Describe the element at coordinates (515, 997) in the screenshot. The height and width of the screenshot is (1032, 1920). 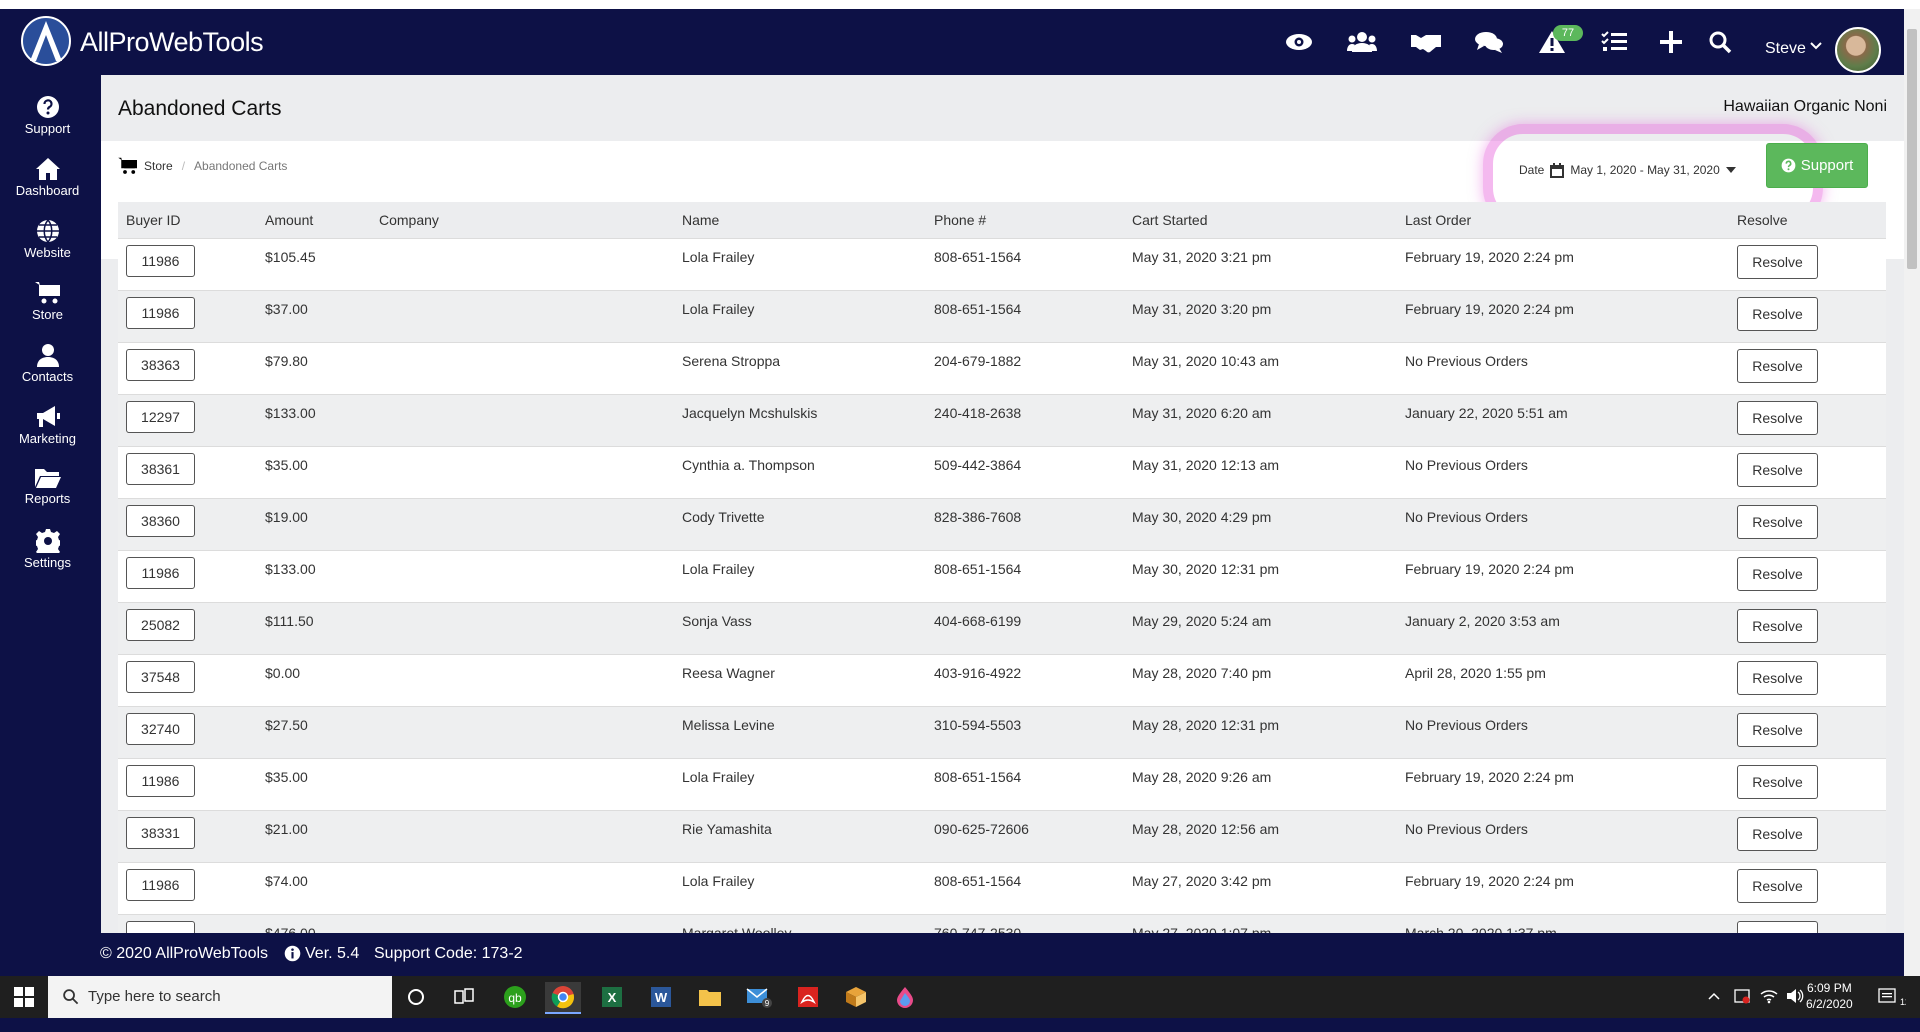
I see `quickbooks-icon: qb` at that location.